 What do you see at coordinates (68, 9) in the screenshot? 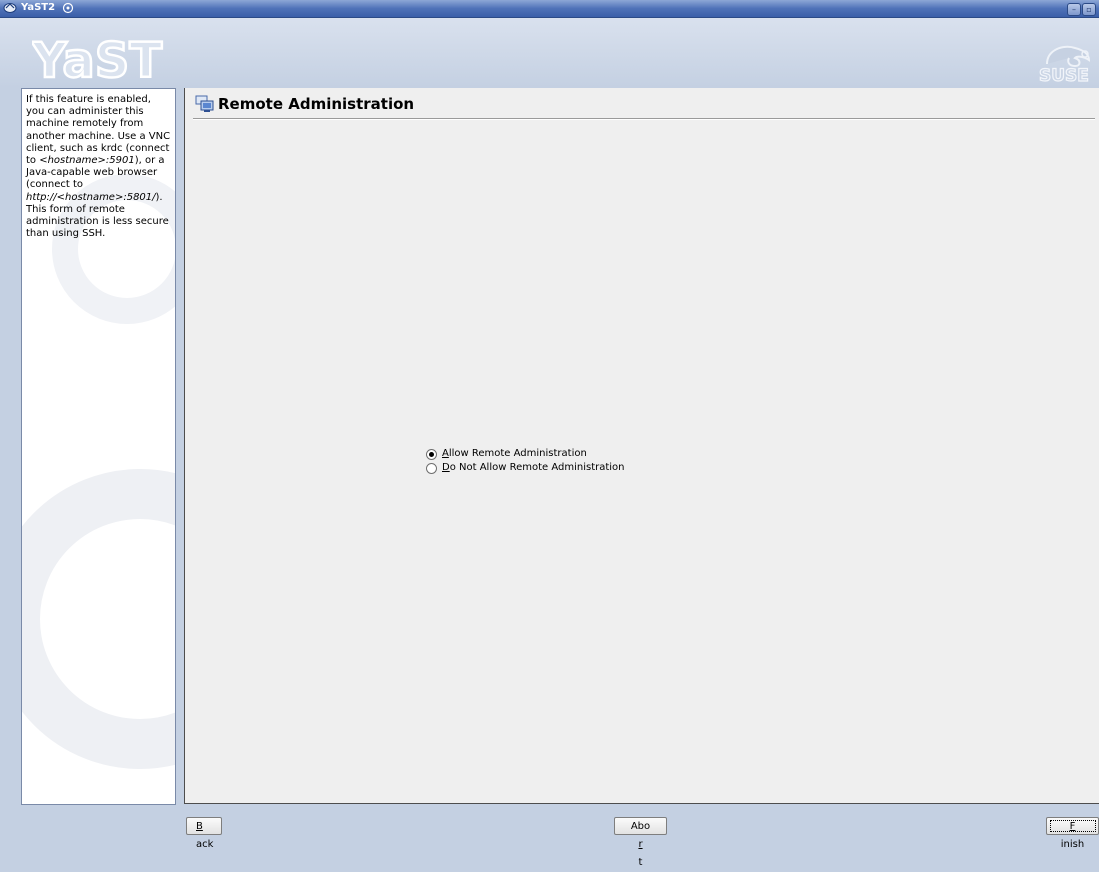
I see `suse-chameleon-icon` at bounding box center [68, 9].